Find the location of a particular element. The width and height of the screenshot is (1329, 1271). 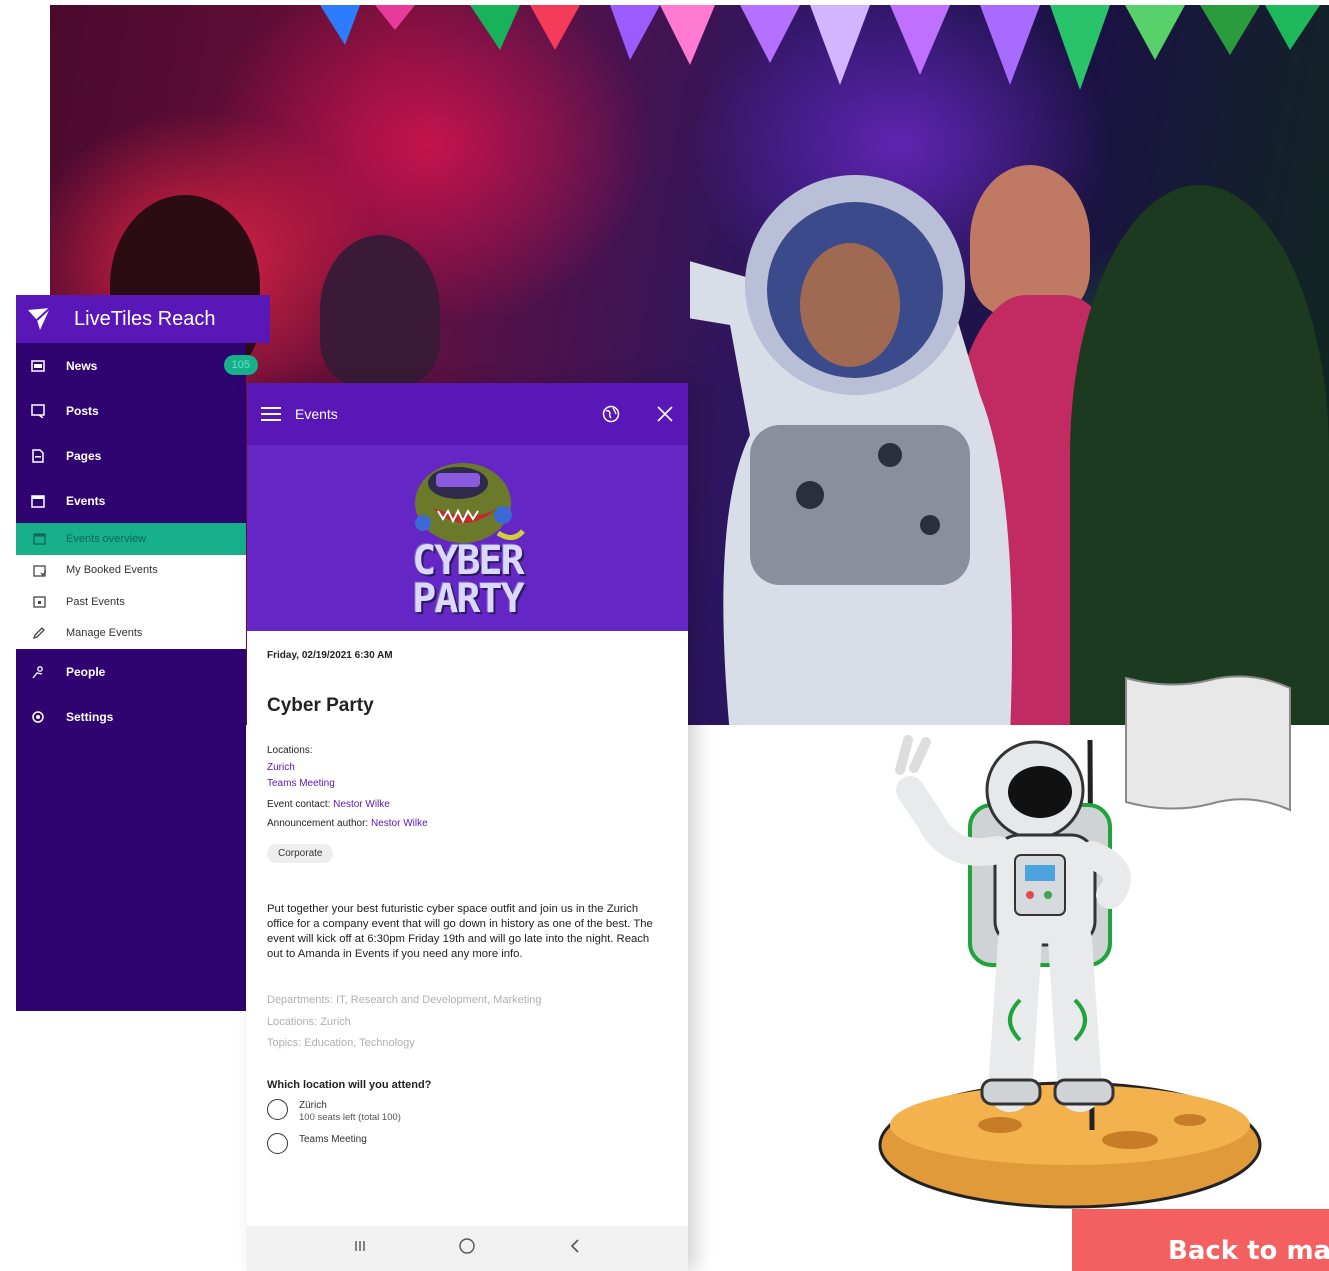

news-count-badge: 105 is located at coordinates (240, 365).